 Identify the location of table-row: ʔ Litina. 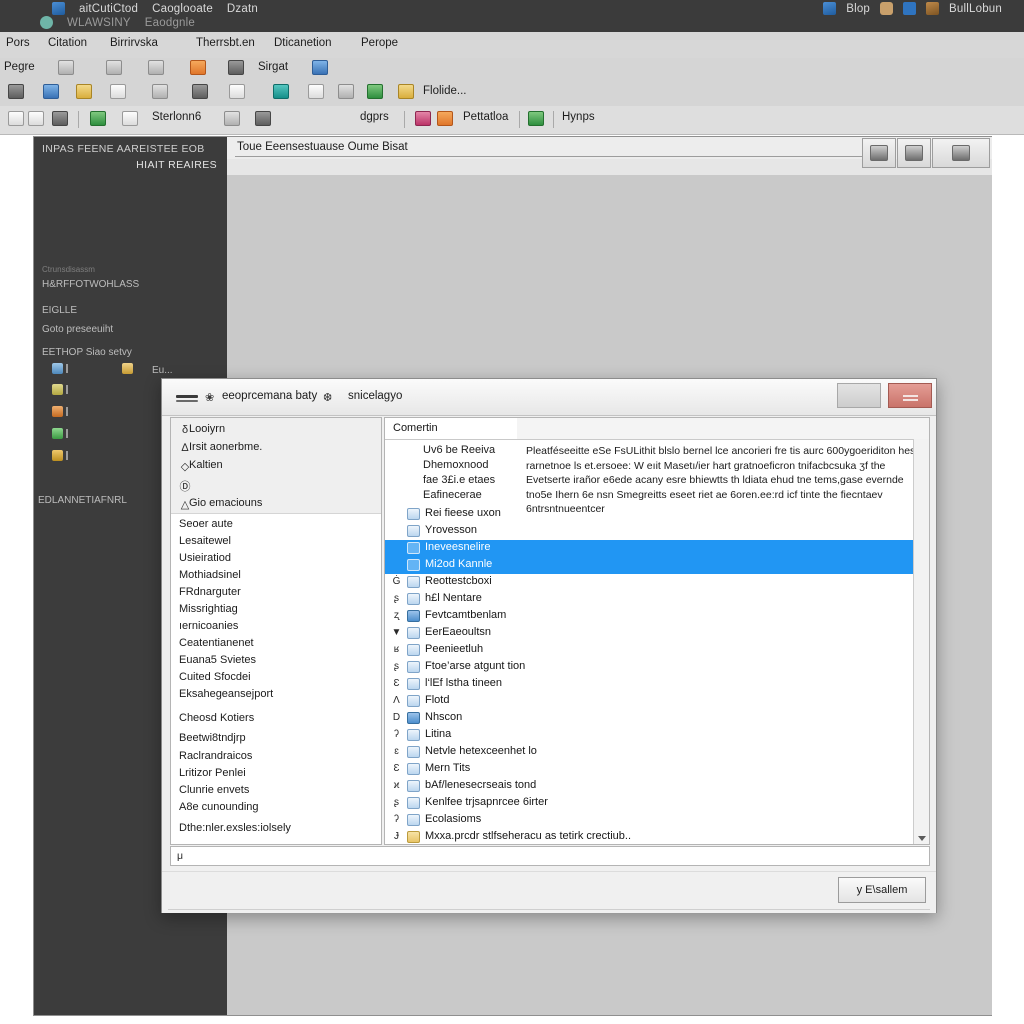
(649, 735).